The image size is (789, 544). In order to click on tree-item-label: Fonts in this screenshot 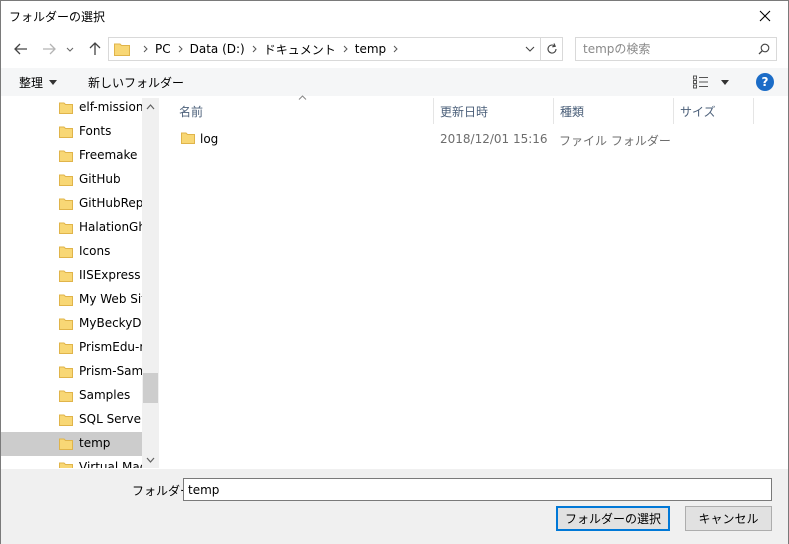, I will do `click(95, 131)`.